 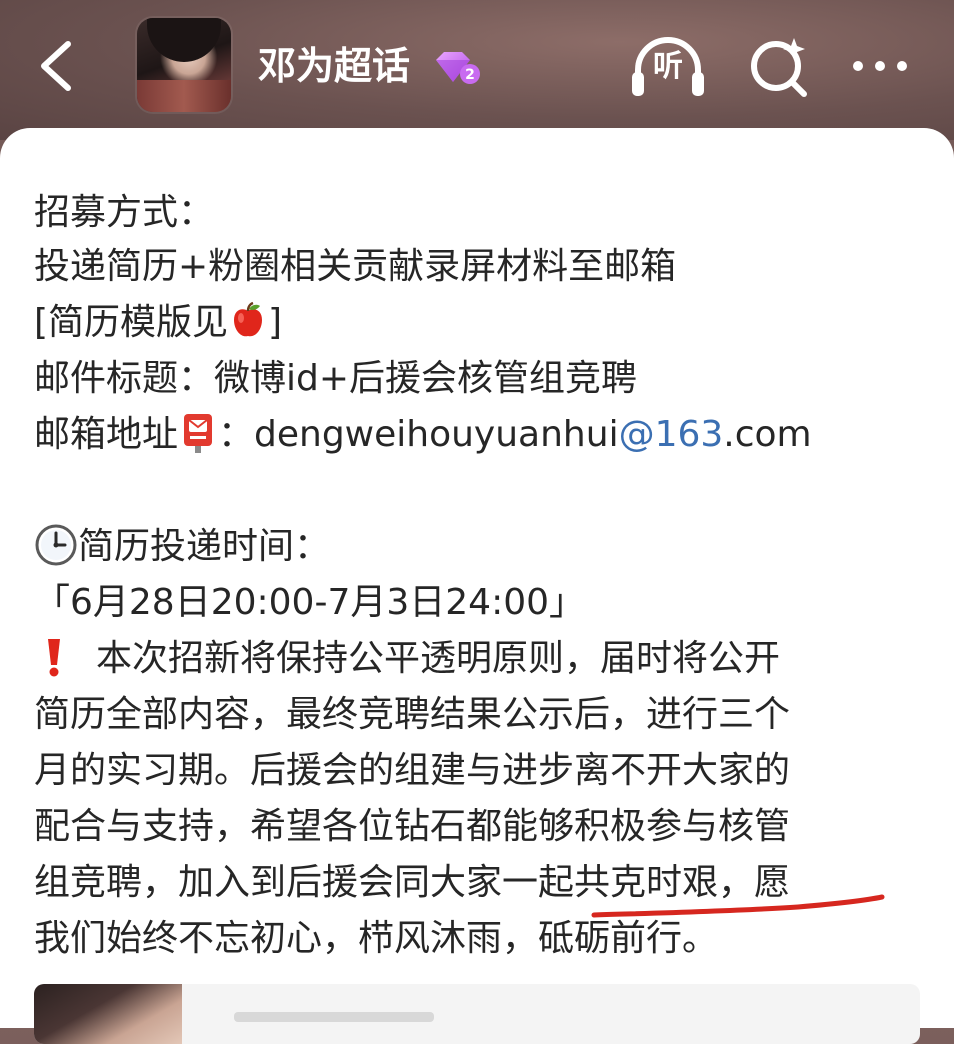 I want to click on post-line: 投递简历+粉圈相关贡献录屏材料至邮箱, so click(x=355, y=266).